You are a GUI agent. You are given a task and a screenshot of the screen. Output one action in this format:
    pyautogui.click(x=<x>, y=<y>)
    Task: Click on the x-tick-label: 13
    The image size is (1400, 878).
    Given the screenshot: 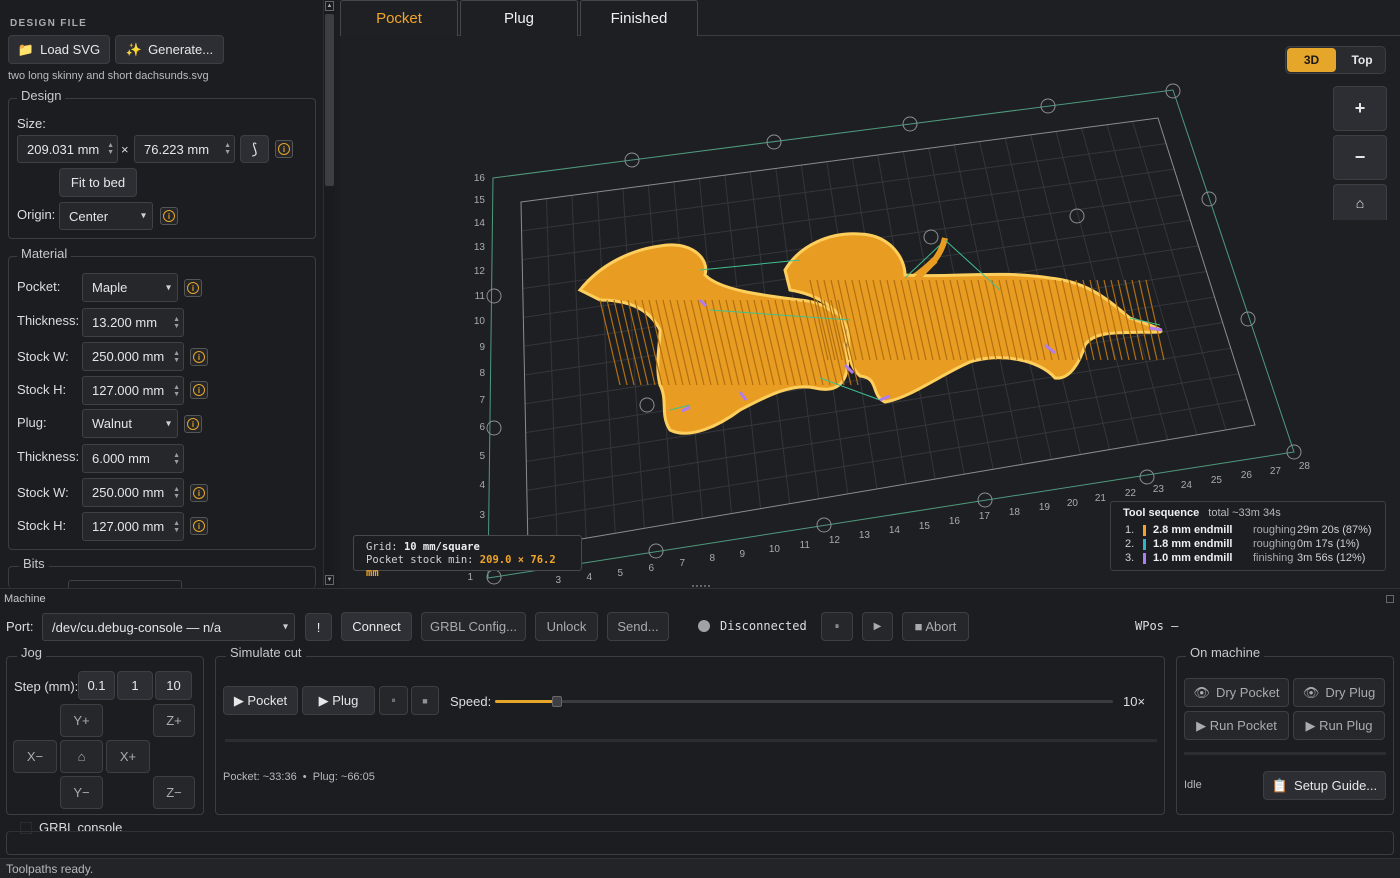 What is the action you would take?
    pyautogui.click(x=865, y=535)
    